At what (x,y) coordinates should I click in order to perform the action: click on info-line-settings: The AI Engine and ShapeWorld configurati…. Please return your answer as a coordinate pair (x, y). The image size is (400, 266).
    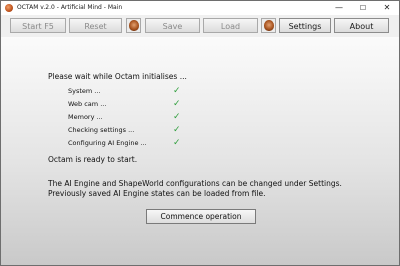
    Looking at the image, I should click on (195, 183).